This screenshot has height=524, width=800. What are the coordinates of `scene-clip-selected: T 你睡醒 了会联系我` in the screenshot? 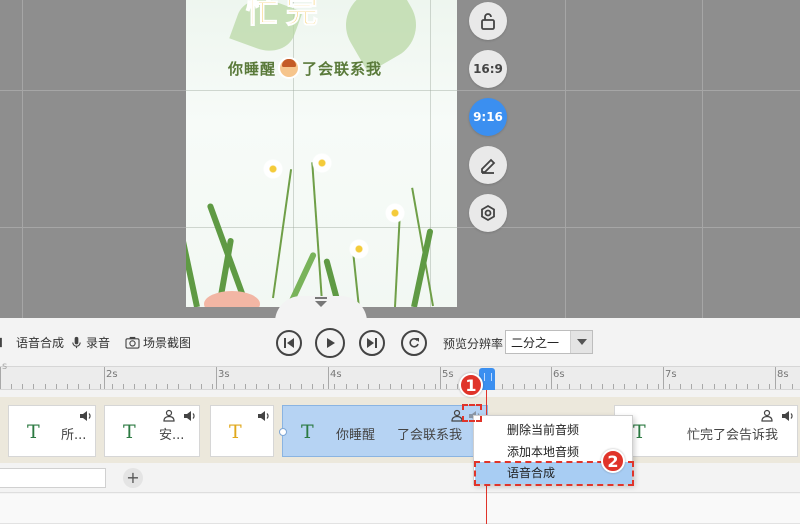 It's located at (385, 431).